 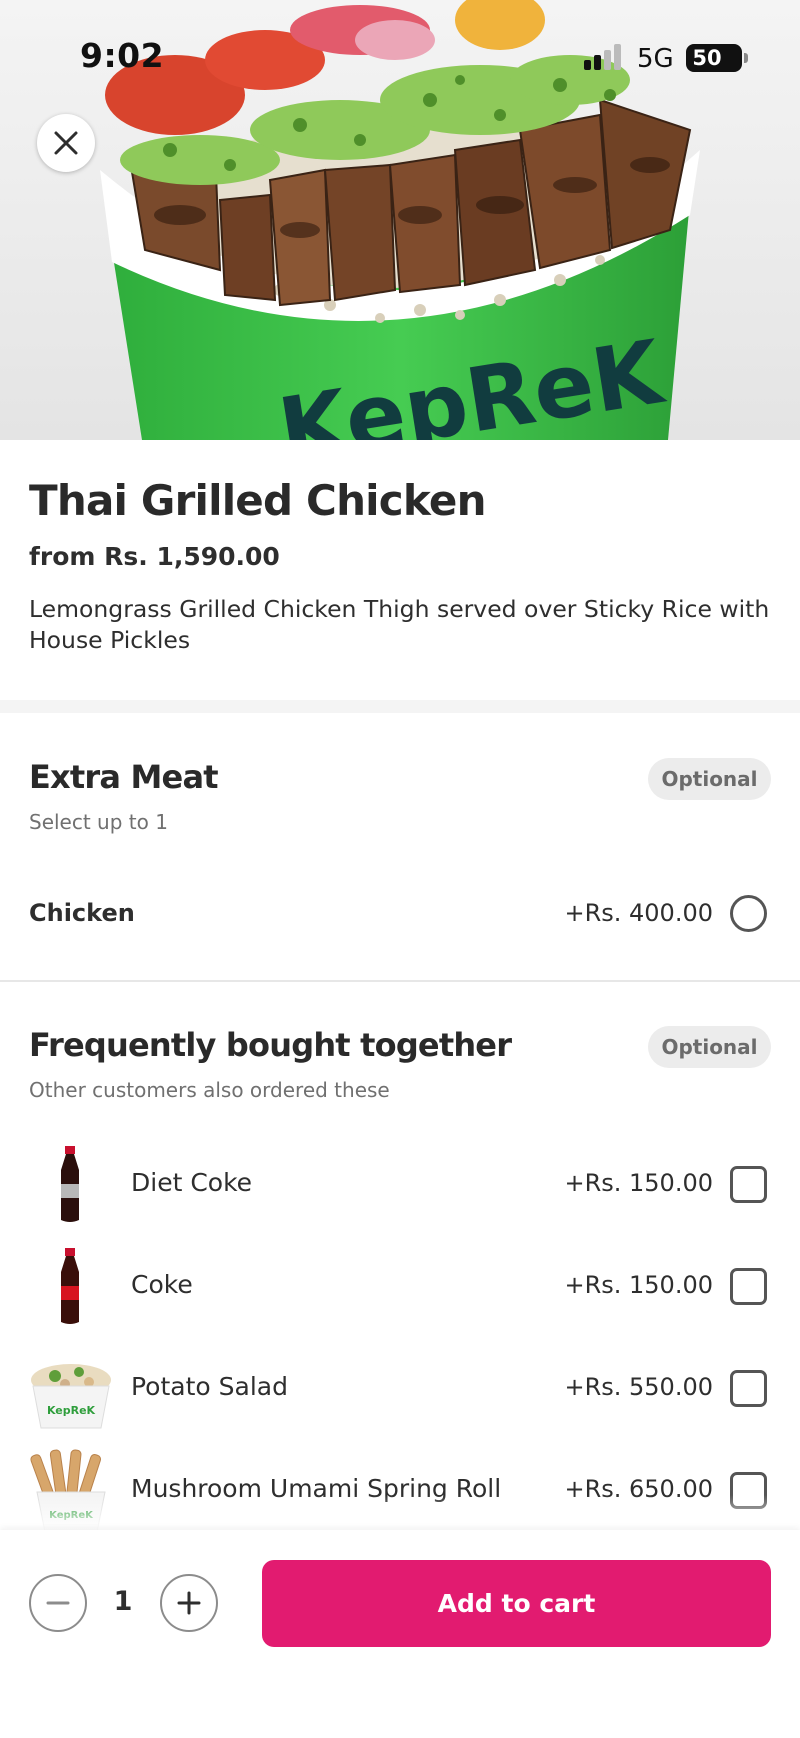 What do you see at coordinates (124, 777) in the screenshot?
I see `extra-meat-title: Extra Meat` at bounding box center [124, 777].